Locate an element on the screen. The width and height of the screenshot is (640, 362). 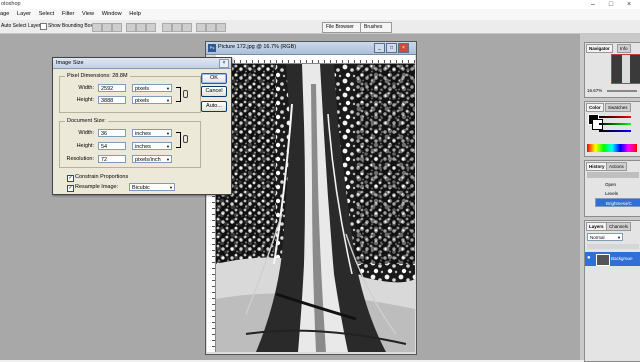
resample-method-select: Bicubic ▼ is located at coordinates (152, 187).